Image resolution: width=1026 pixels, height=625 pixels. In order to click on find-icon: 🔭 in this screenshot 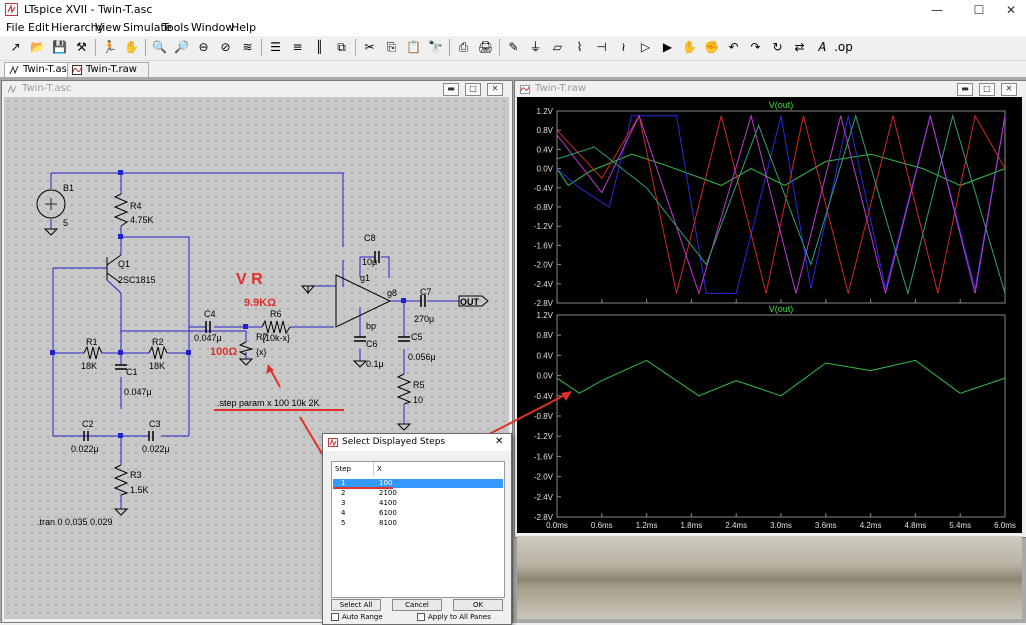, I will do `click(435, 47)`.